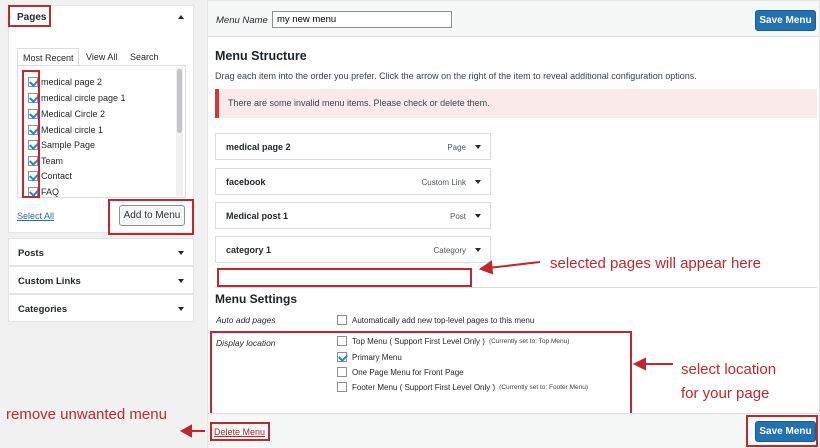 This screenshot has height=448, width=820. What do you see at coordinates (655, 263) in the screenshot?
I see `annotation-selected-pages: selected pages will appear here` at bounding box center [655, 263].